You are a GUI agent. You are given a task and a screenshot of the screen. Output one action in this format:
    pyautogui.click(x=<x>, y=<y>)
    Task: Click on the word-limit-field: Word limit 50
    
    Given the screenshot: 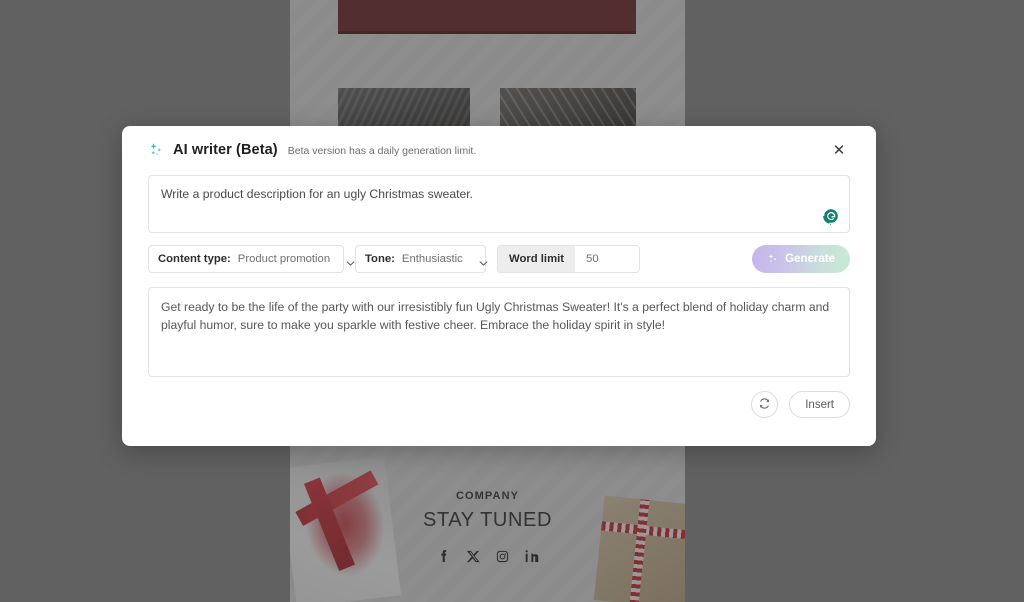 What is the action you would take?
    pyautogui.click(x=569, y=259)
    